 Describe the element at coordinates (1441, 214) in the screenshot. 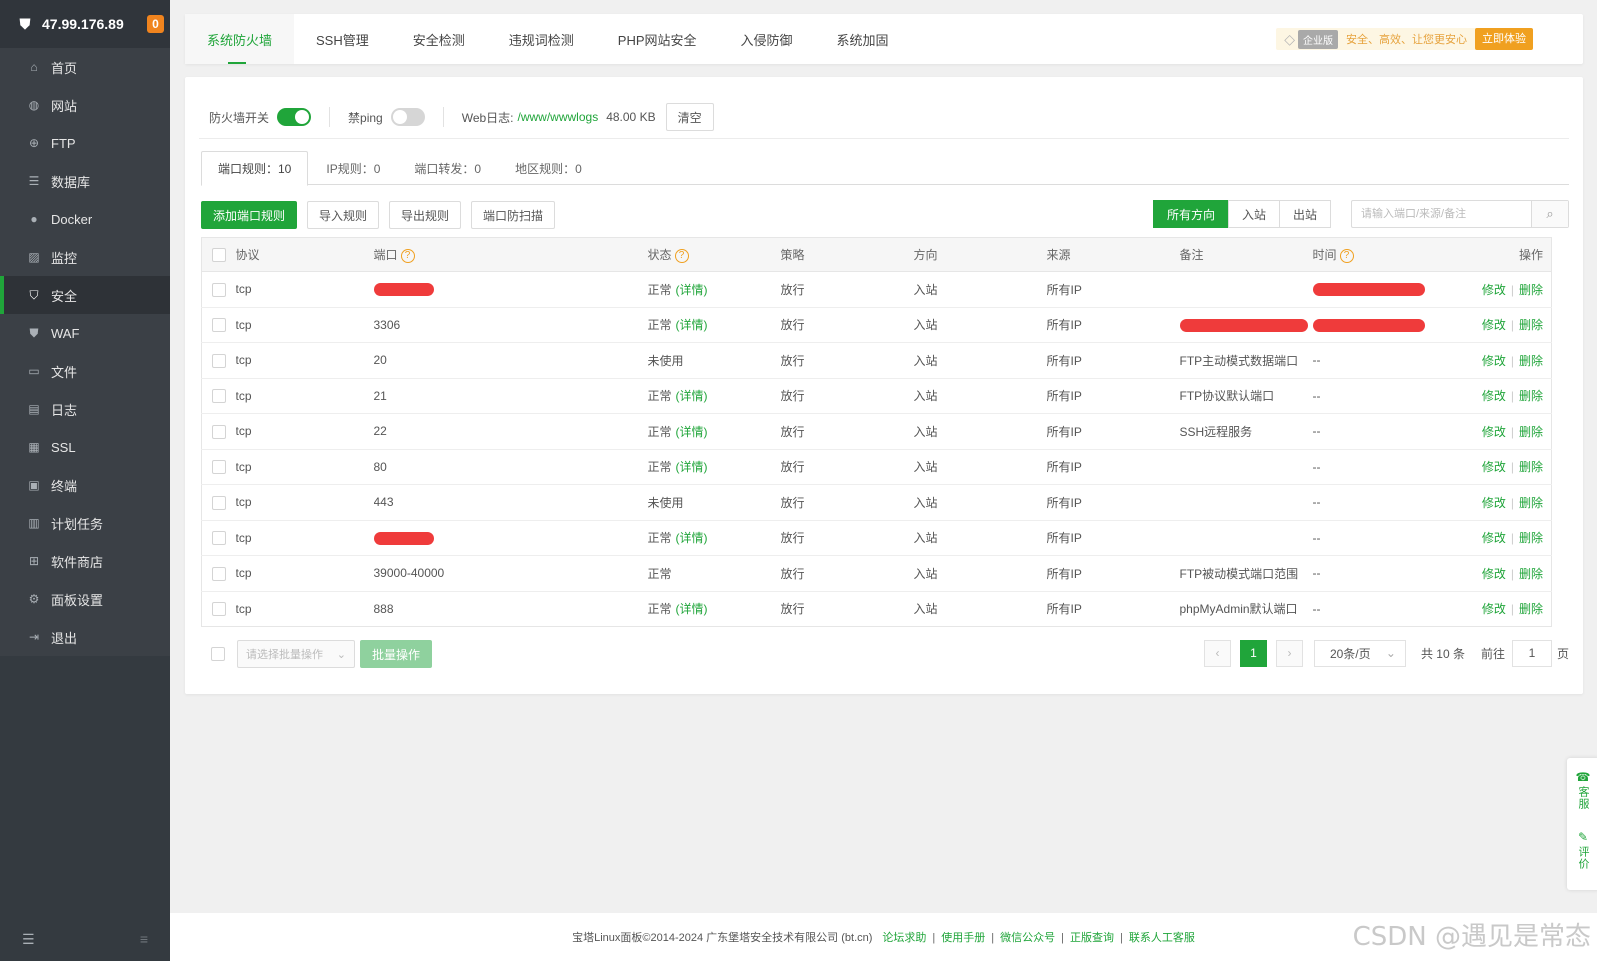

I see `search-input` at that location.